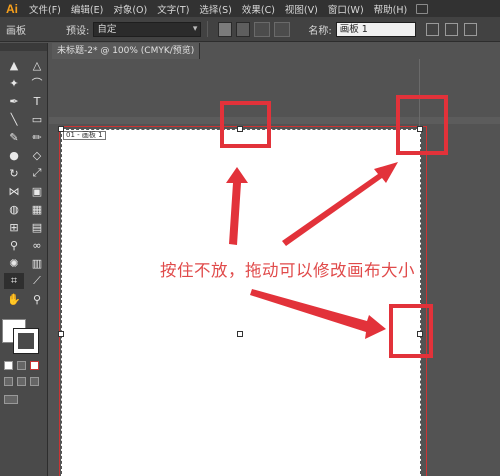 This screenshot has width=500, height=476. I want to click on tools-panel-header, so click(23, 47).